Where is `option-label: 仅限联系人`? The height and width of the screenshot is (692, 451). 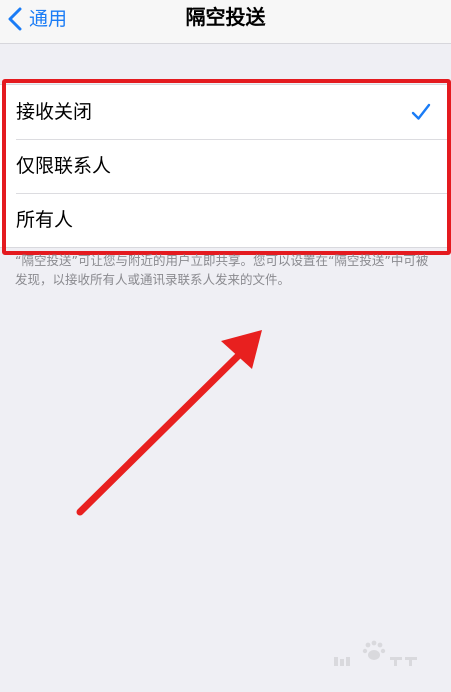 option-label: 仅限联系人 is located at coordinates (64, 166).